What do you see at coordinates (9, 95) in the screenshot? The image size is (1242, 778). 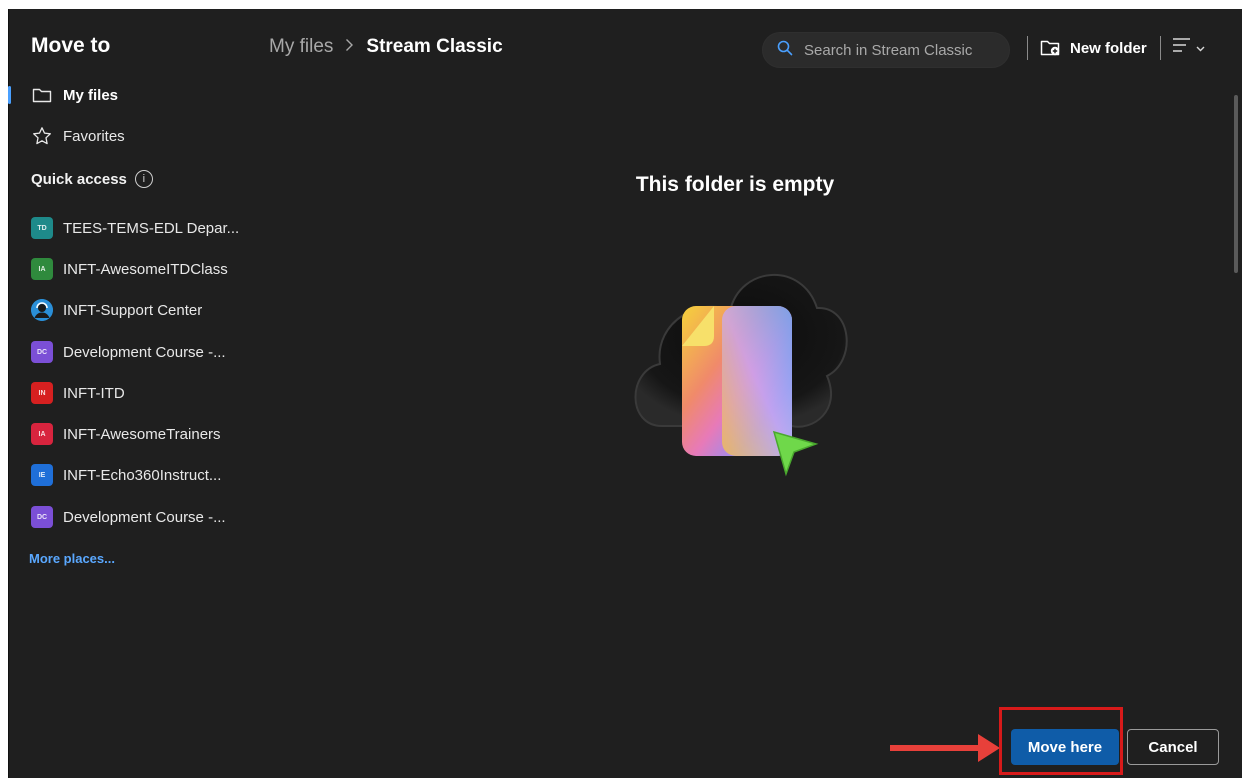 I see `selection-indicator` at bounding box center [9, 95].